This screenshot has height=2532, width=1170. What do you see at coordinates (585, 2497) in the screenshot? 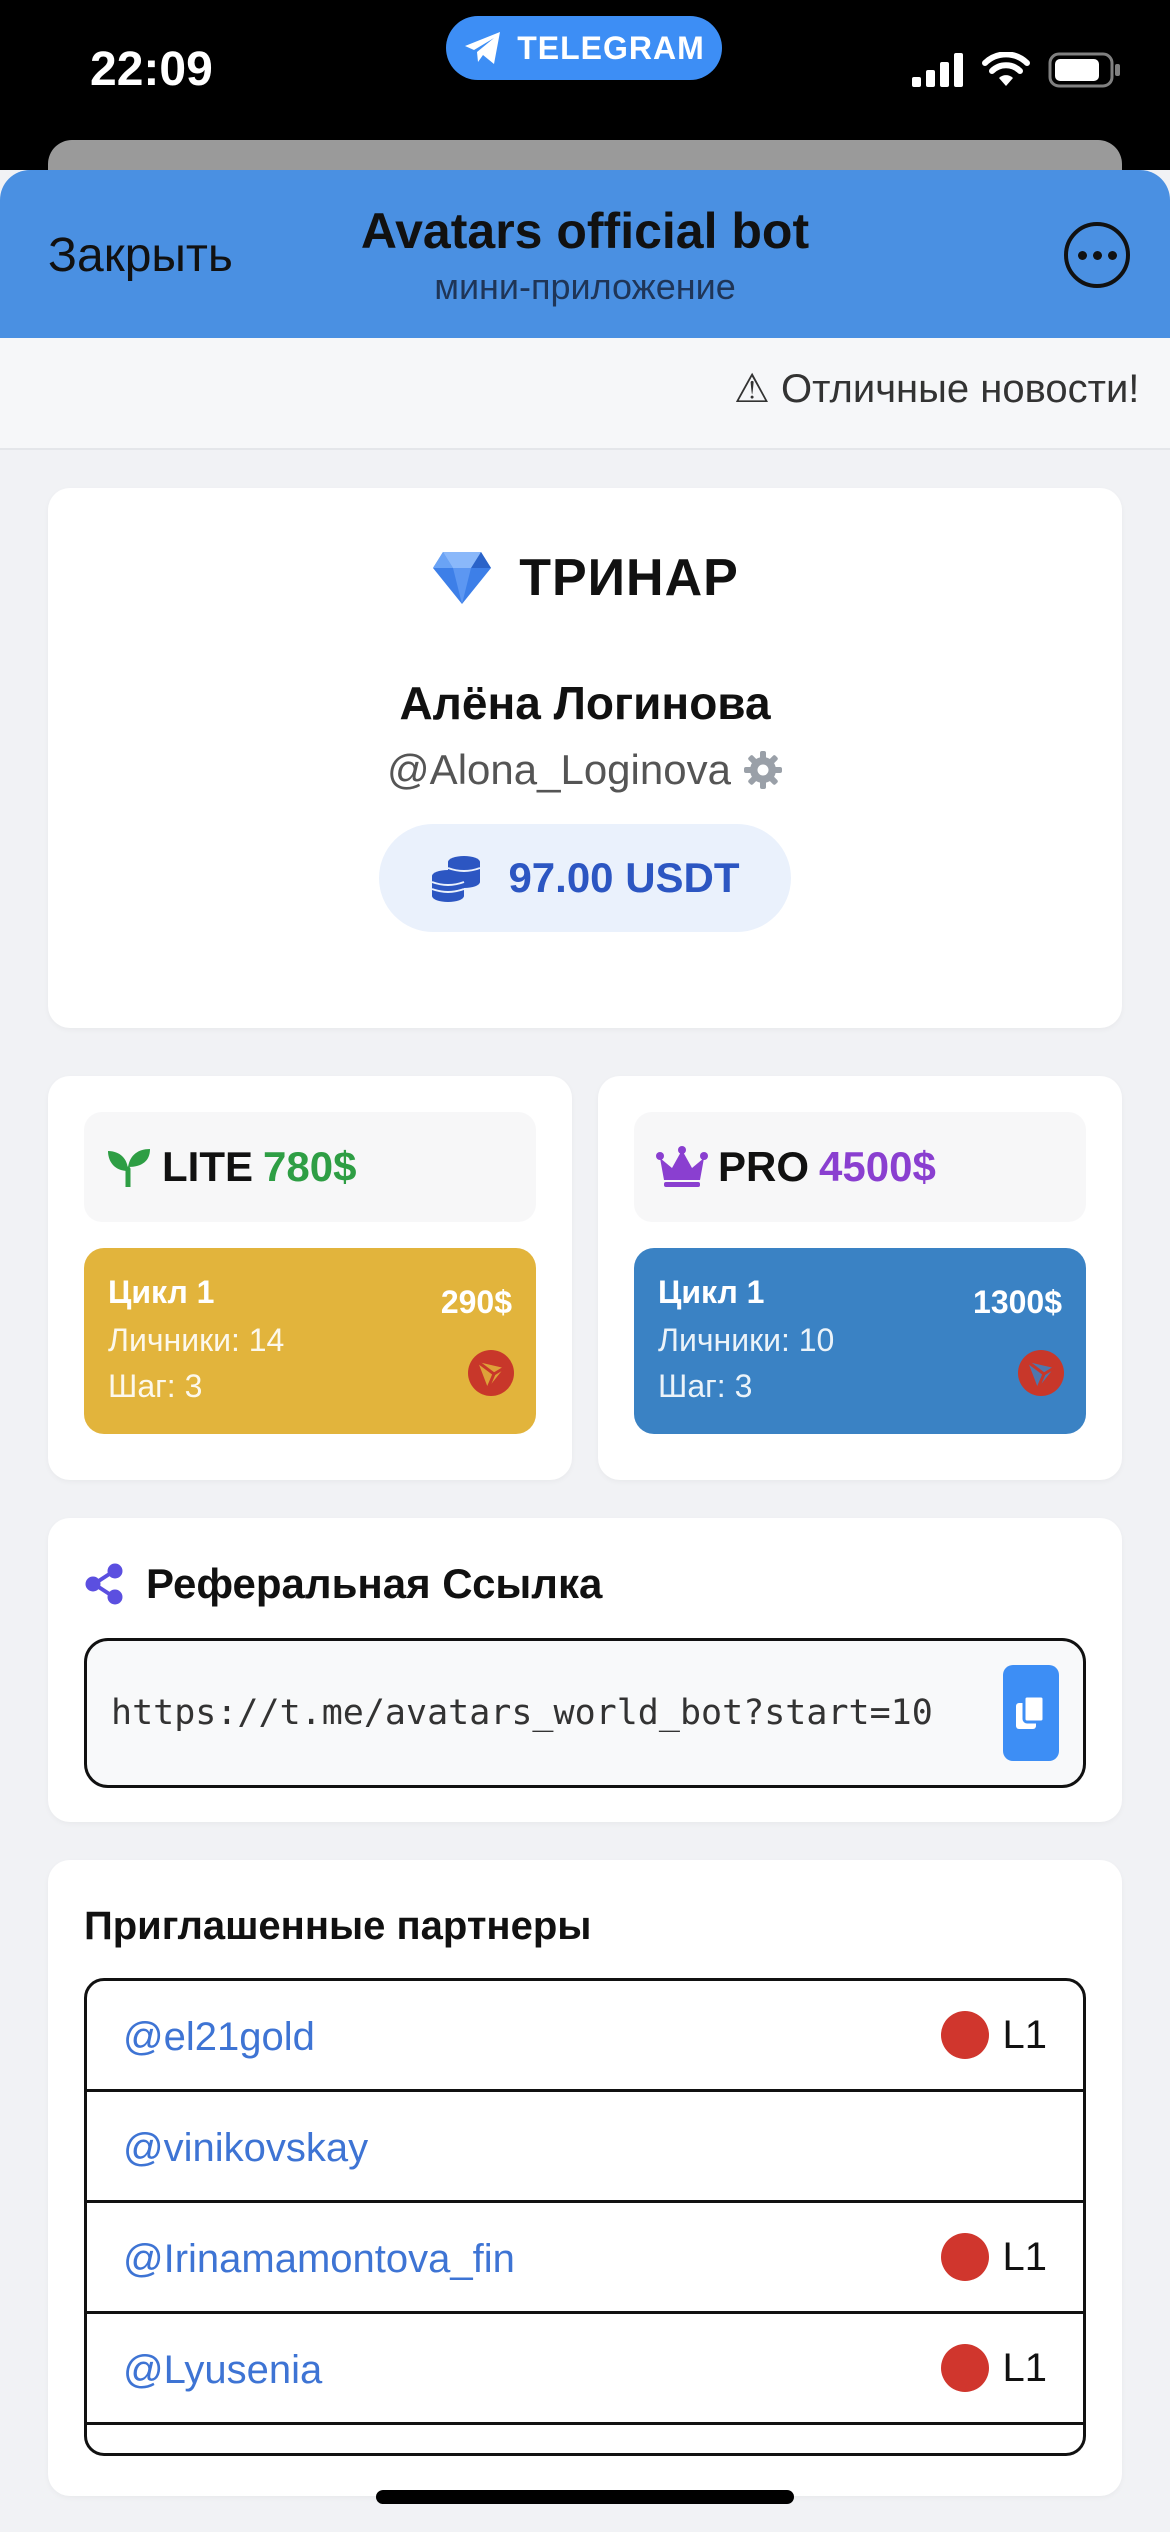
I see `home-indicator` at bounding box center [585, 2497].